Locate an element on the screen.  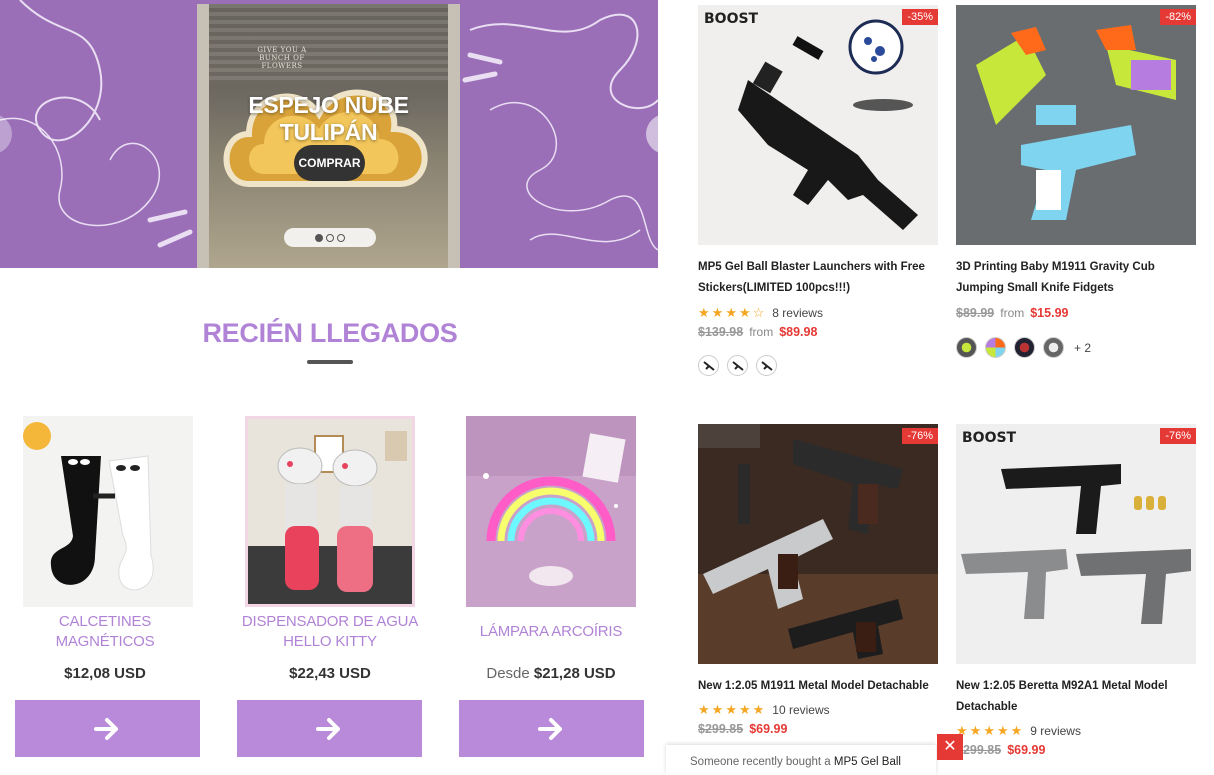
m1911-metal-image: -76% is located at coordinates (818, 544).